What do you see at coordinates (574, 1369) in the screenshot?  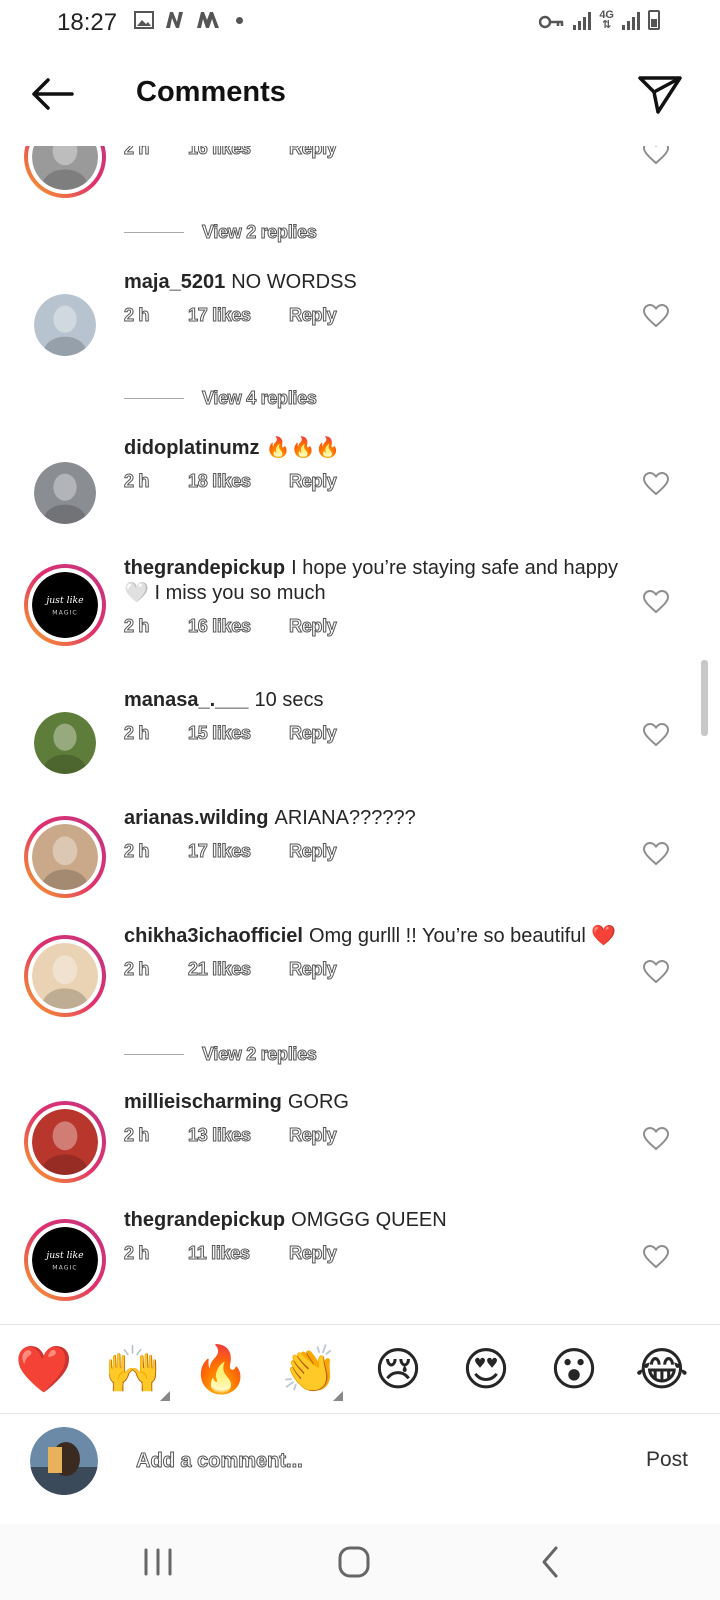 I see `surprised-emoji-button: 😮` at bounding box center [574, 1369].